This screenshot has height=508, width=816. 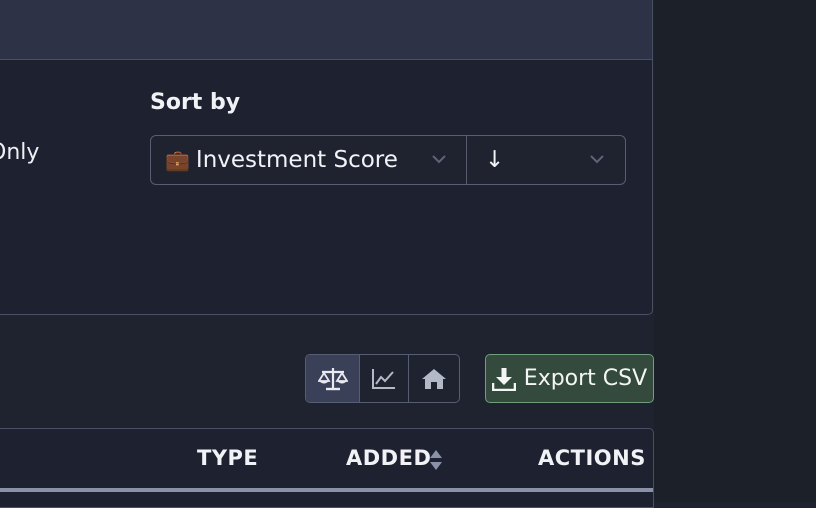 I want to click on line-chart-icon, so click(x=383, y=378).